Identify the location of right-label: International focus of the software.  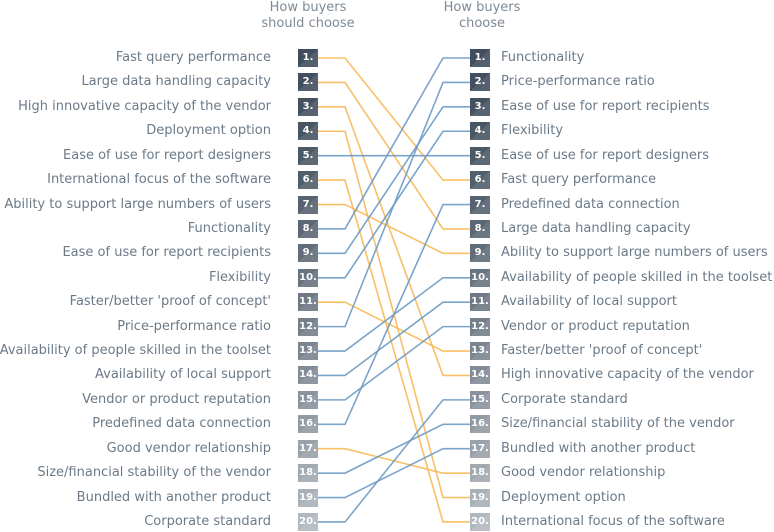
(613, 521).